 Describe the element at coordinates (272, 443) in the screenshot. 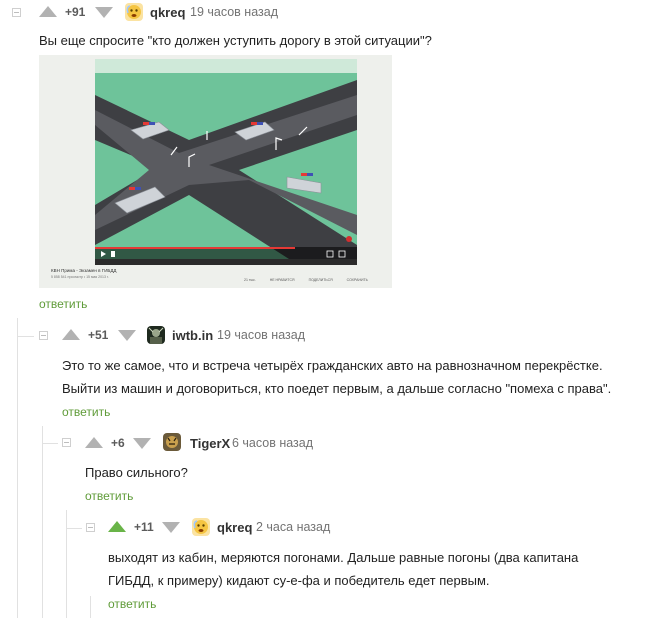

I see `comment-time: 6 часов назад` at that location.